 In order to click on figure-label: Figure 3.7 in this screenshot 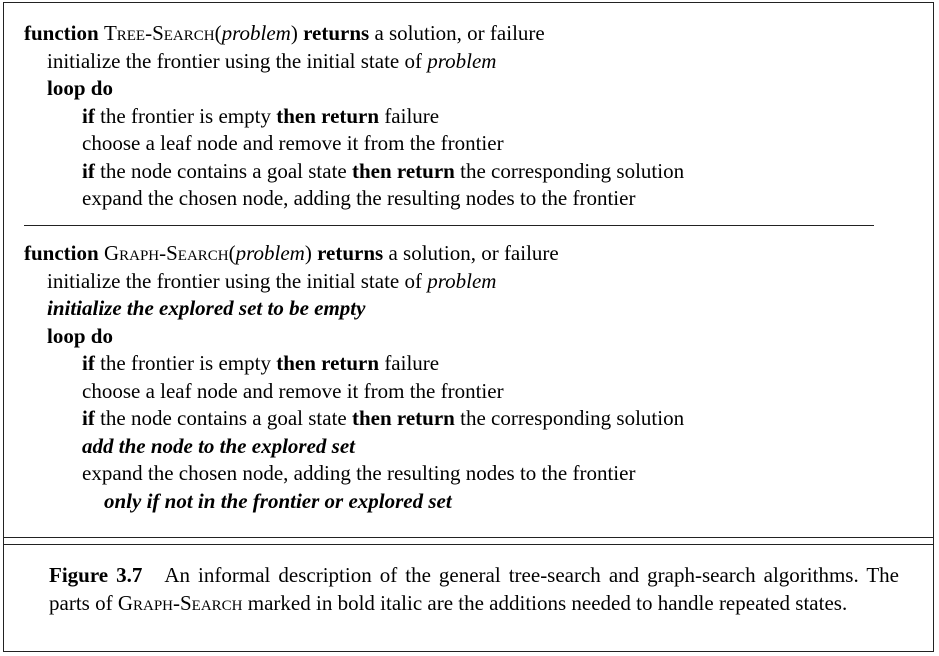, I will do `click(96, 575)`.